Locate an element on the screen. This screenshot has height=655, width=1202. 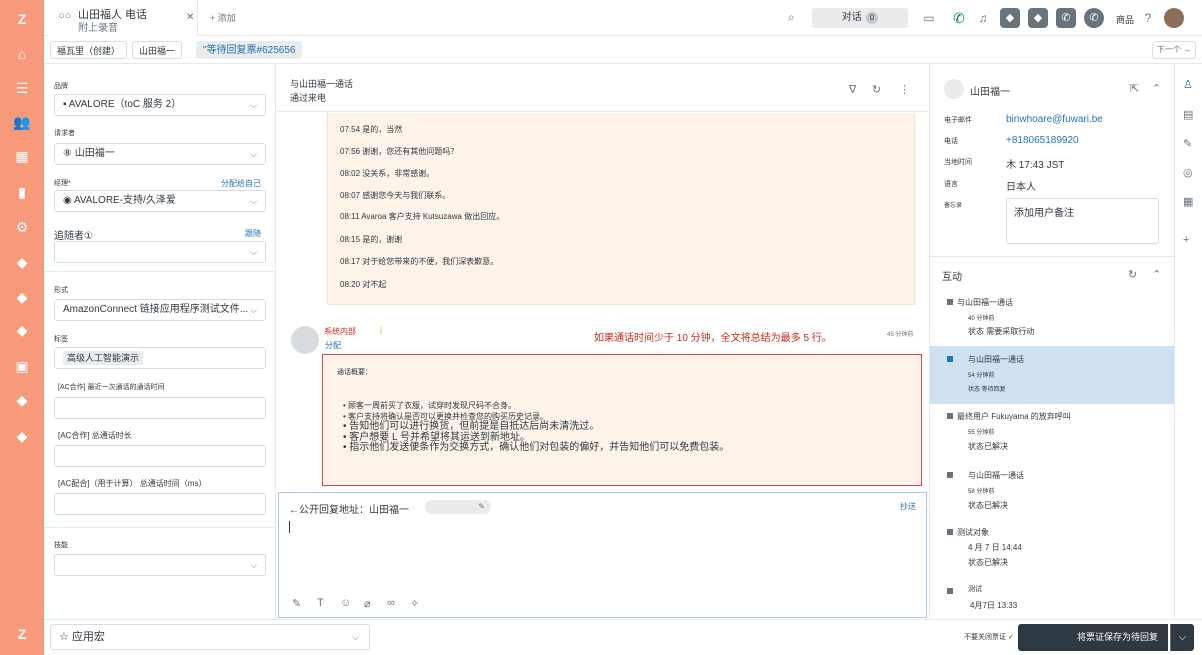
attachment-icon: ⌀ is located at coordinates (367, 603).